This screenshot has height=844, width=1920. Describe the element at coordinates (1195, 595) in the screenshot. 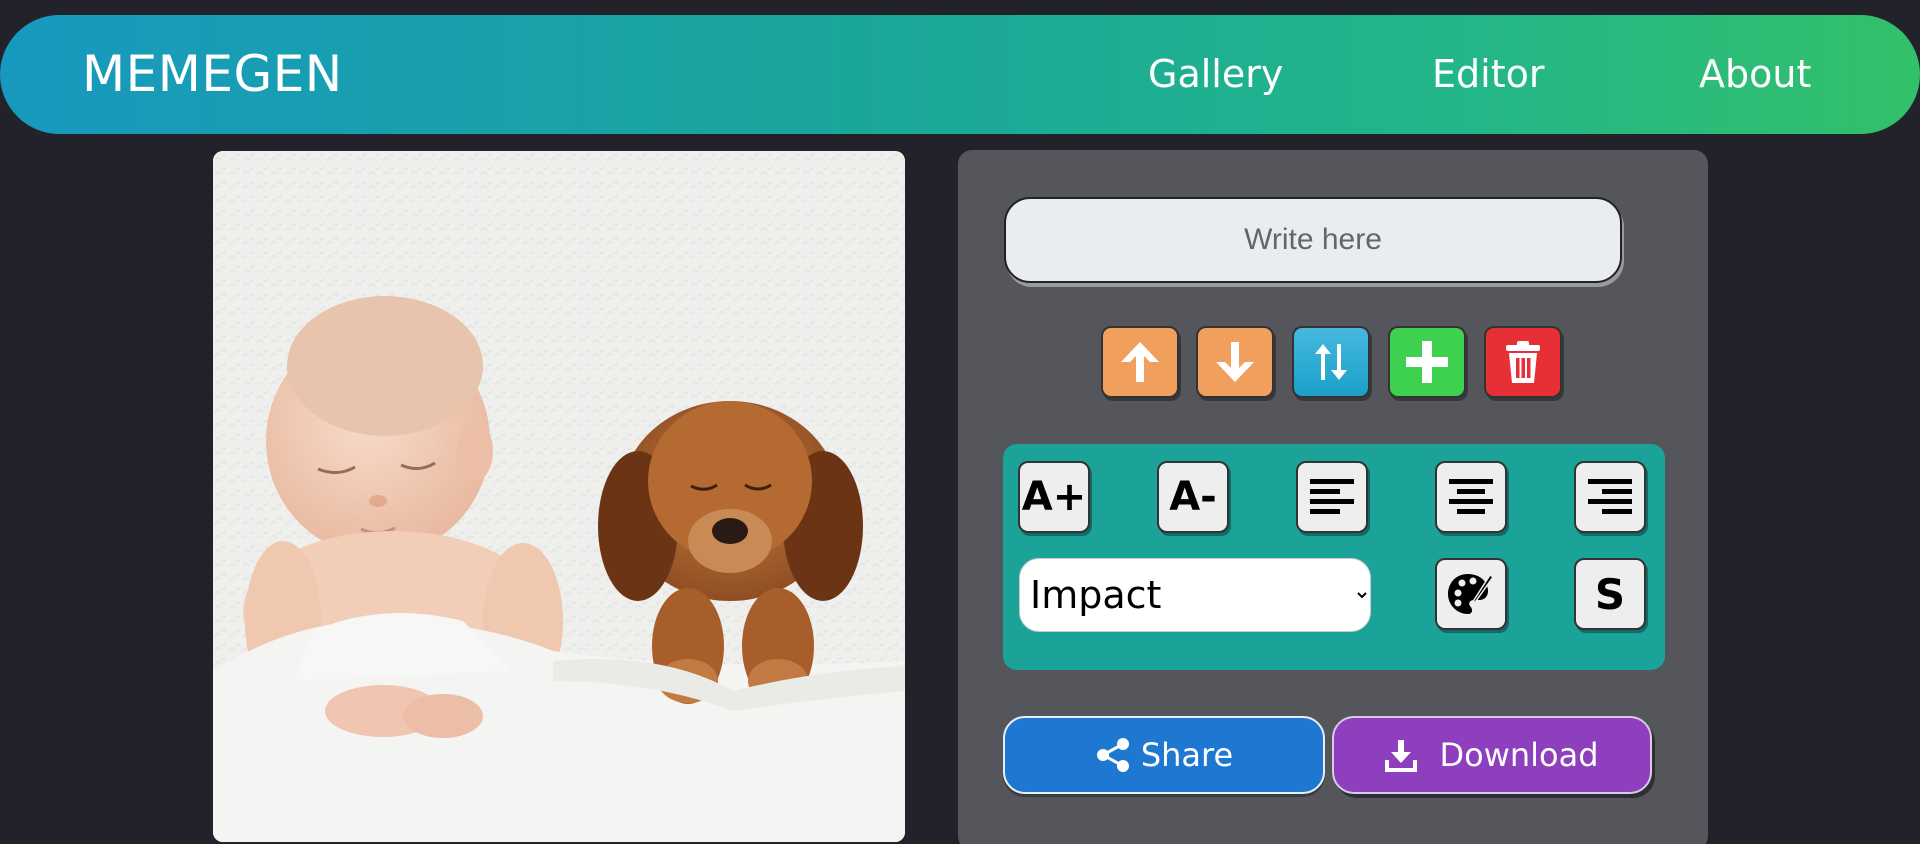

I see `font-family-select: Impact` at that location.